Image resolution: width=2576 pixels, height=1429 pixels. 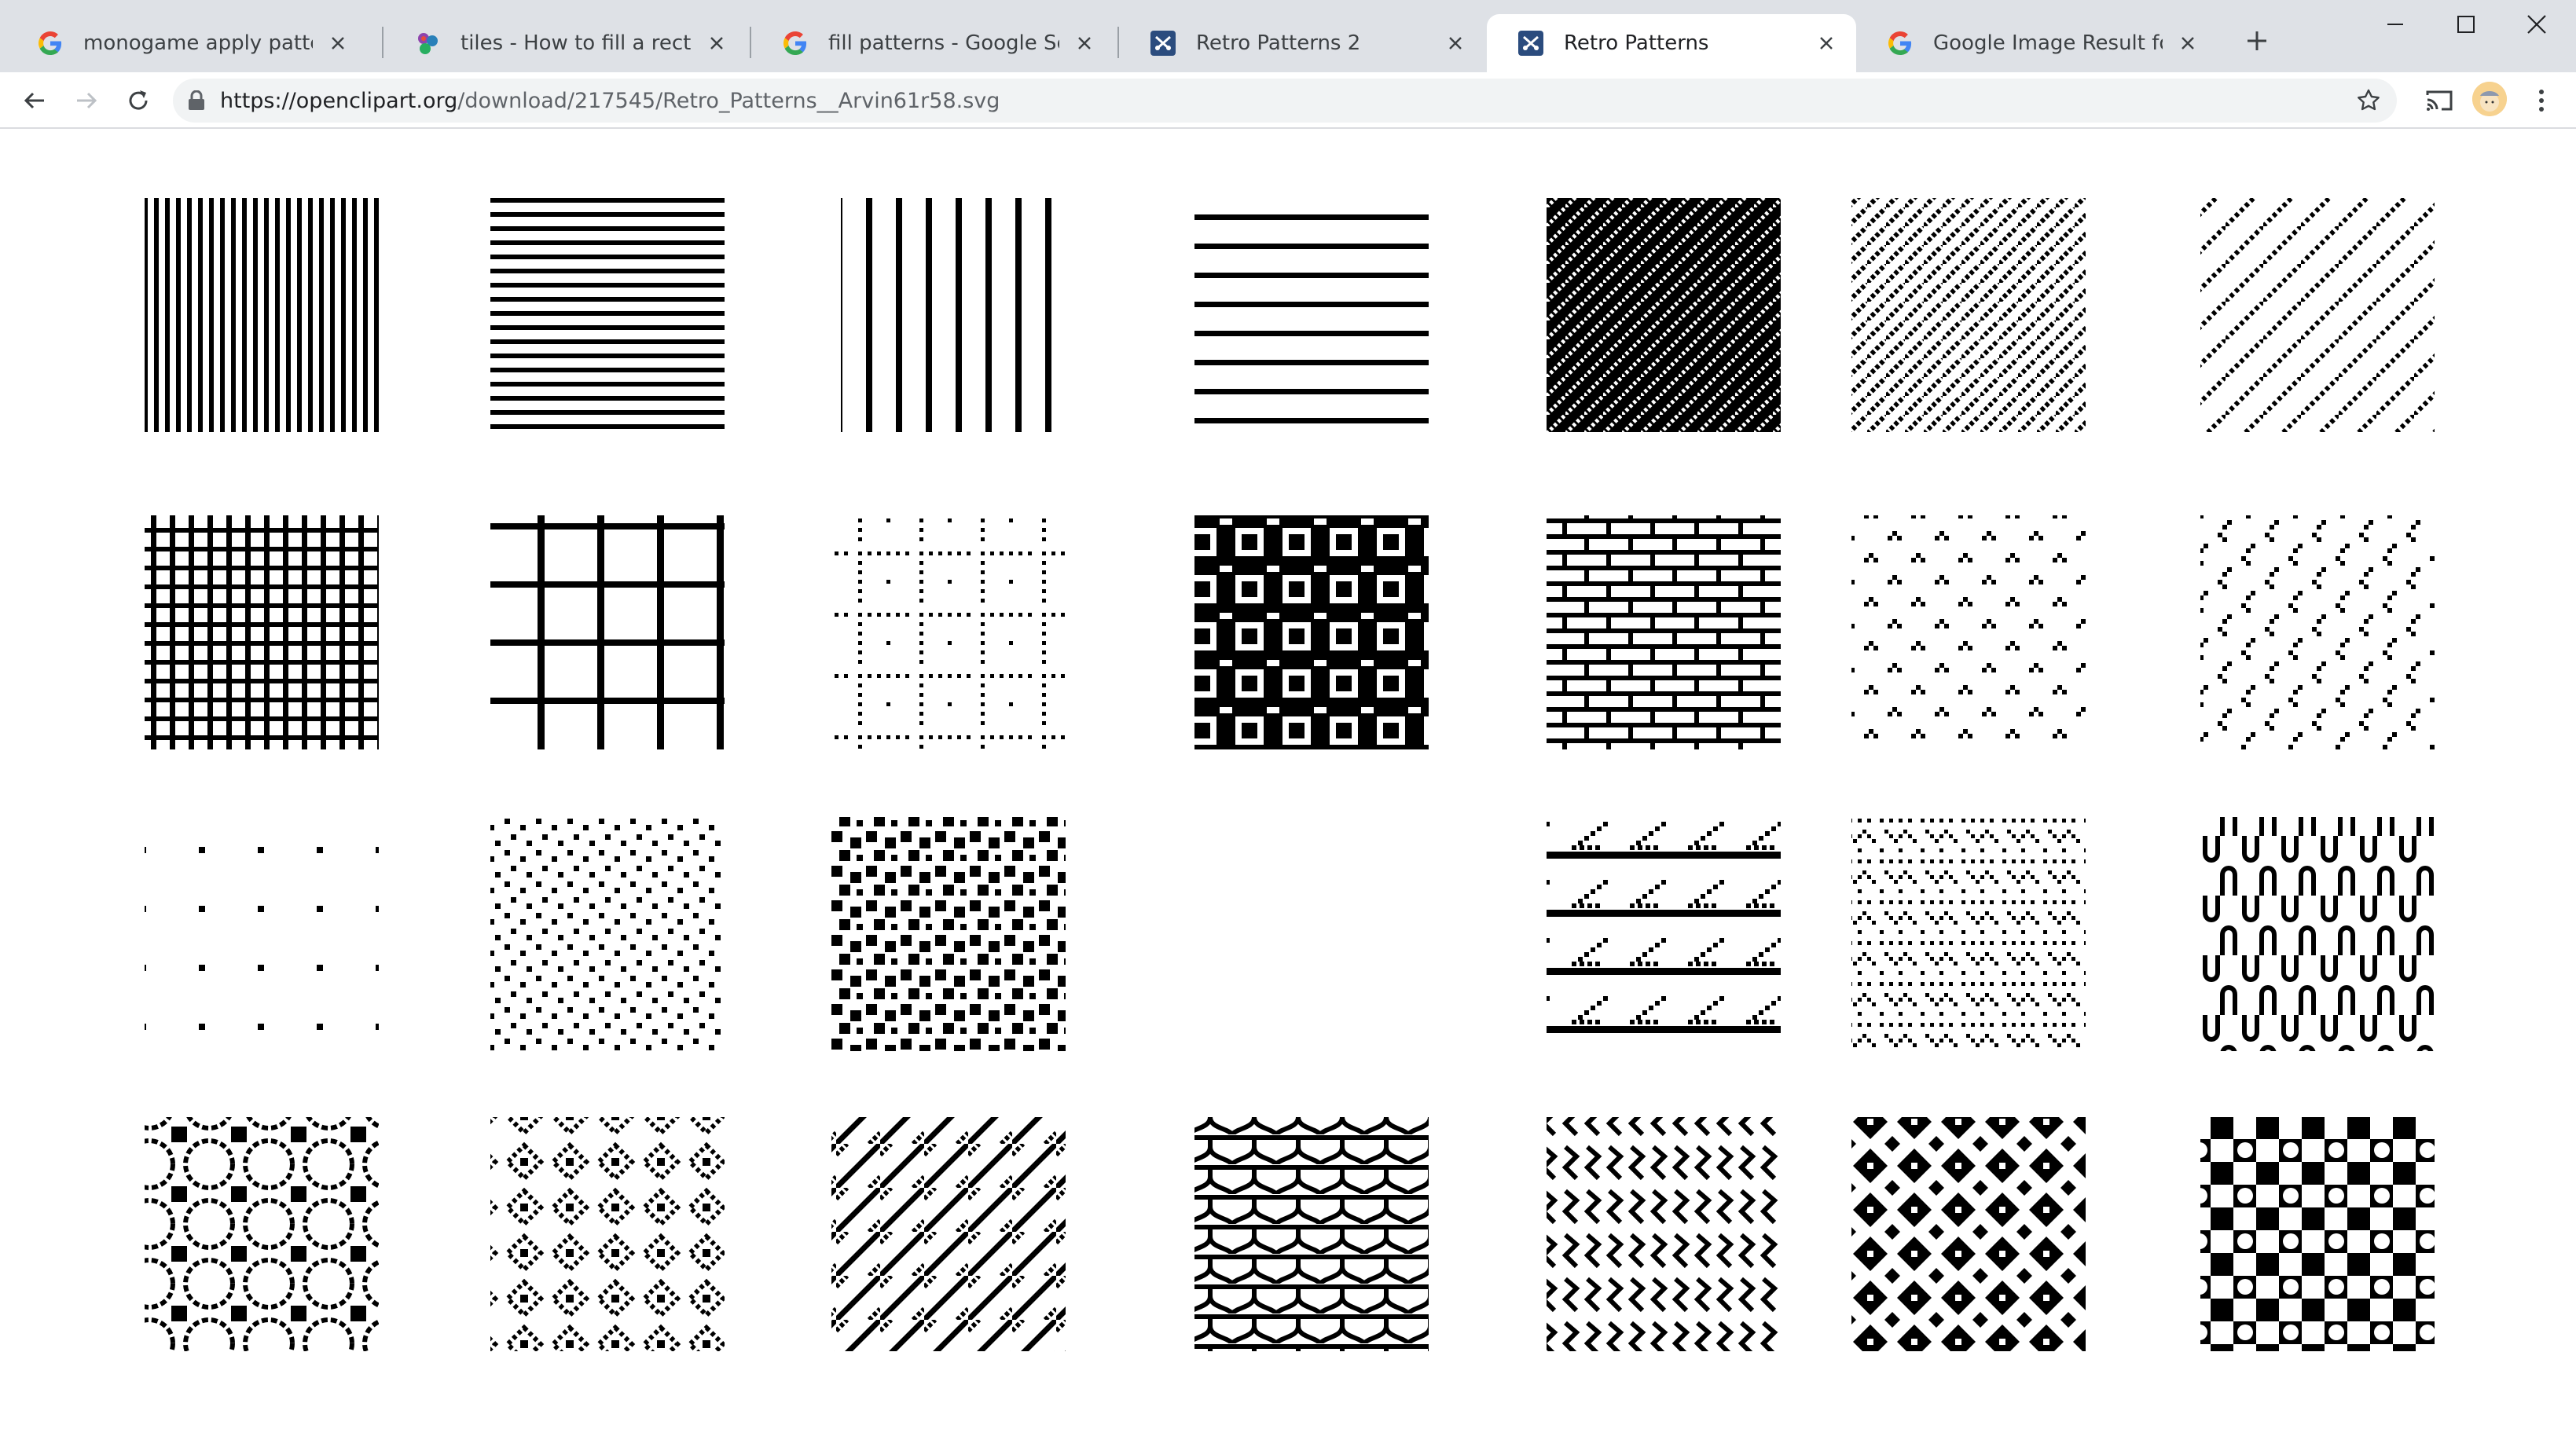 What do you see at coordinates (1969, 315) in the screenshot?
I see `pattern-diagonal-dotted` at bounding box center [1969, 315].